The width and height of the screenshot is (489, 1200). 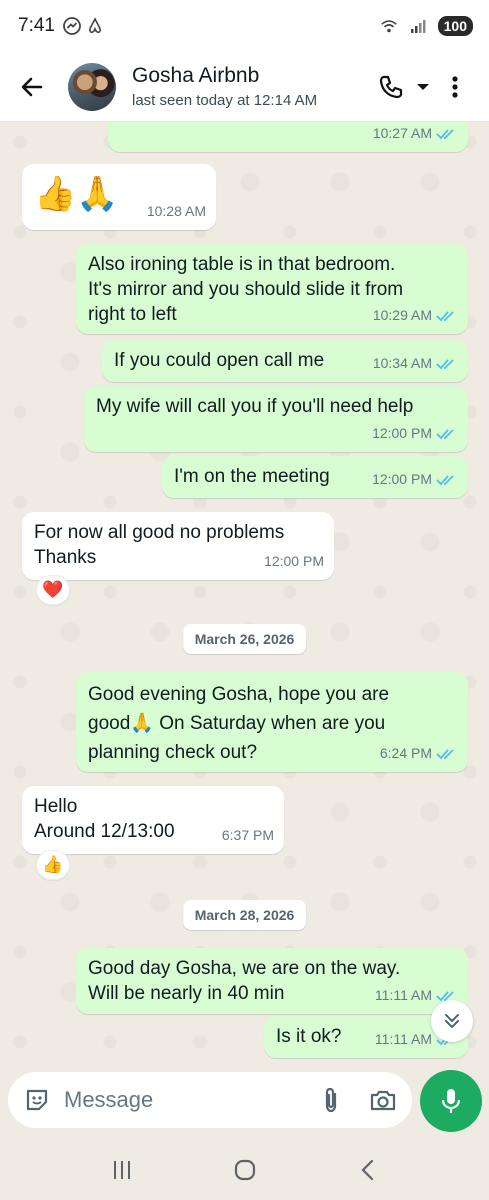 I want to click on sticker-button, so click(x=37, y=1100).